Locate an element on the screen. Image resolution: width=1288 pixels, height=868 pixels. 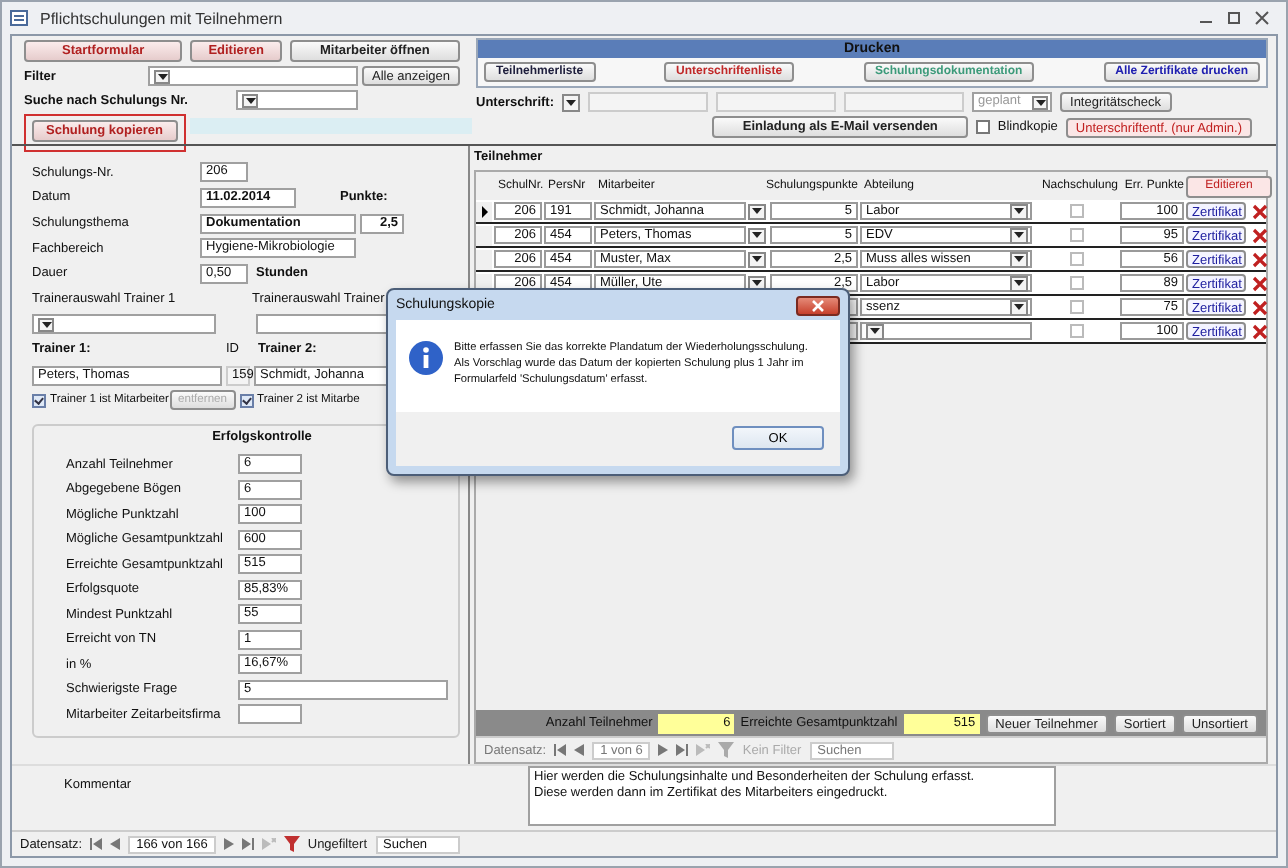
maximize-icon is located at coordinates (1234, 18).